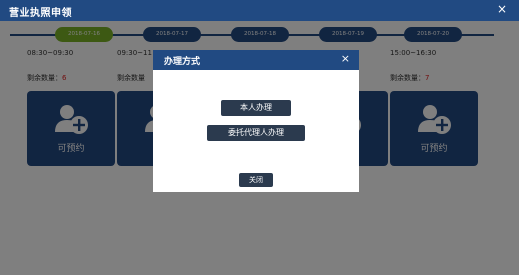 The image size is (519, 275). I want to click on window-title: 营业执照申领, so click(40, 13).